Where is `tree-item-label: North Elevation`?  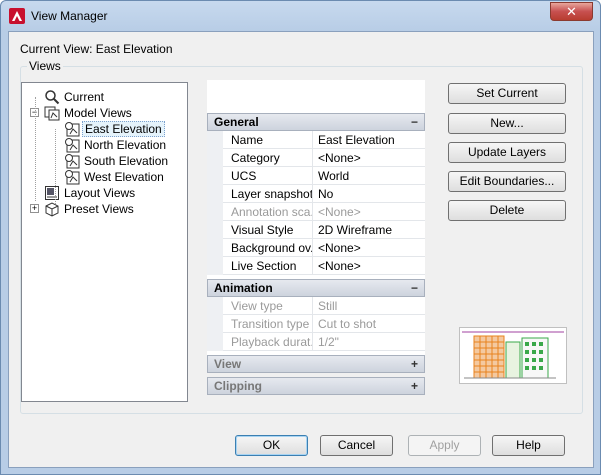
tree-item-label: North Elevation is located at coordinates (125, 145).